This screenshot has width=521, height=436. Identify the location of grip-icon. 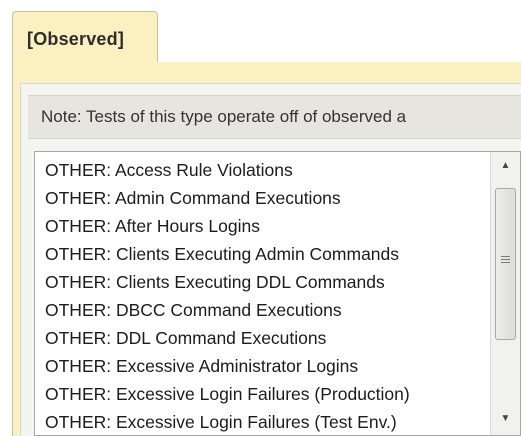
(505, 261).